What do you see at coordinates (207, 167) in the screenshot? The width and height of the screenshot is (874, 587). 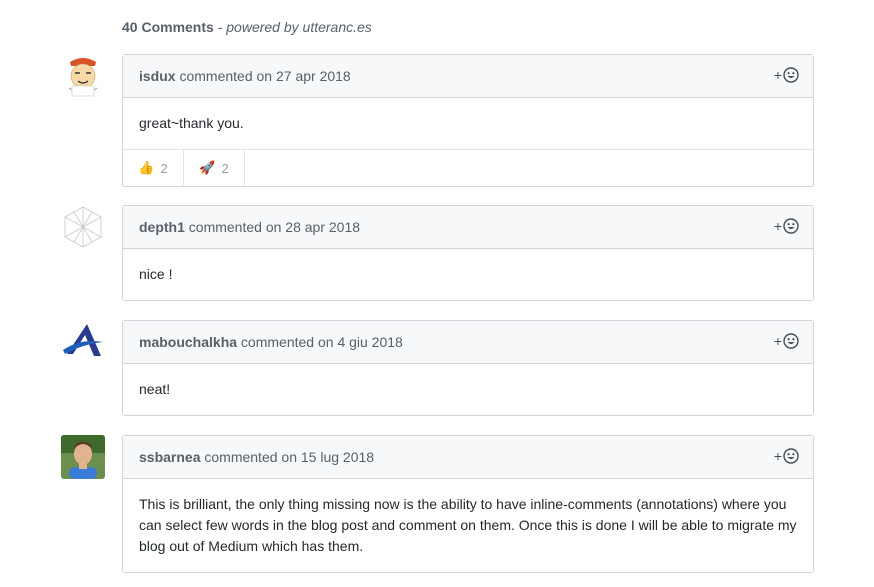 I see `rocket-icon: 🚀` at bounding box center [207, 167].